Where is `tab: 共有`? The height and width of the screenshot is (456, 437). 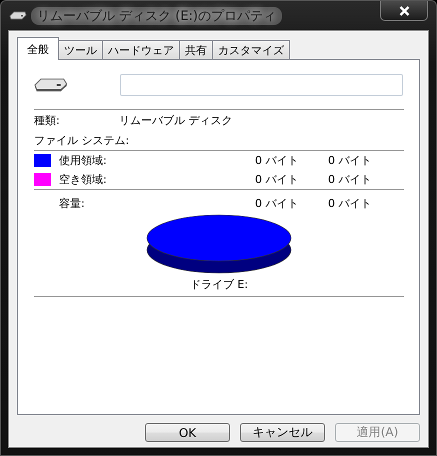 tab: 共有 is located at coordinates (196, 49).